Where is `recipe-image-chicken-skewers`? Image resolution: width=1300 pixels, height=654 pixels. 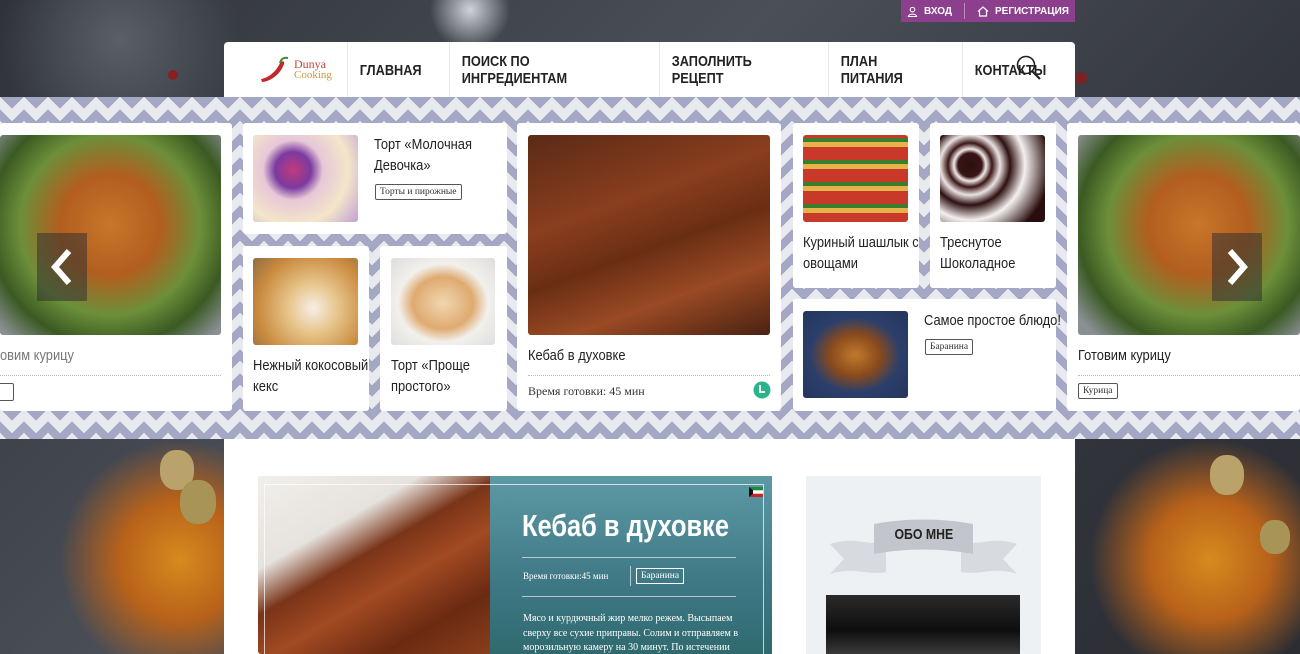
recipe-image-chicken-skewers is located at coordinates (855, 178).